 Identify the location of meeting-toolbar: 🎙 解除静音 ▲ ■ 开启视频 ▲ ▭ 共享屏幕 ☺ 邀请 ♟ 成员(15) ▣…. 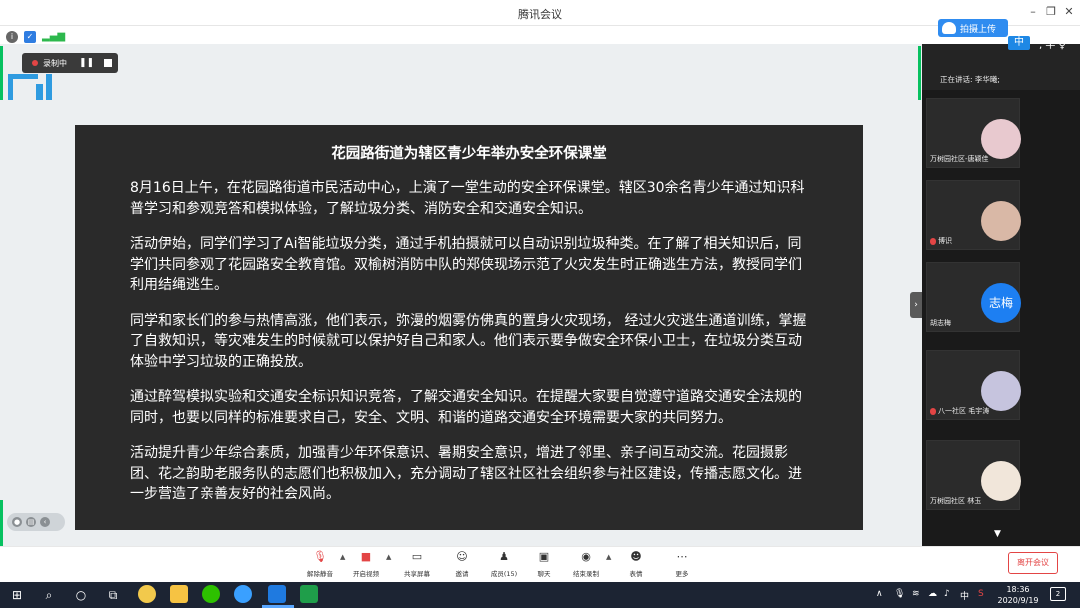
(540, 564).